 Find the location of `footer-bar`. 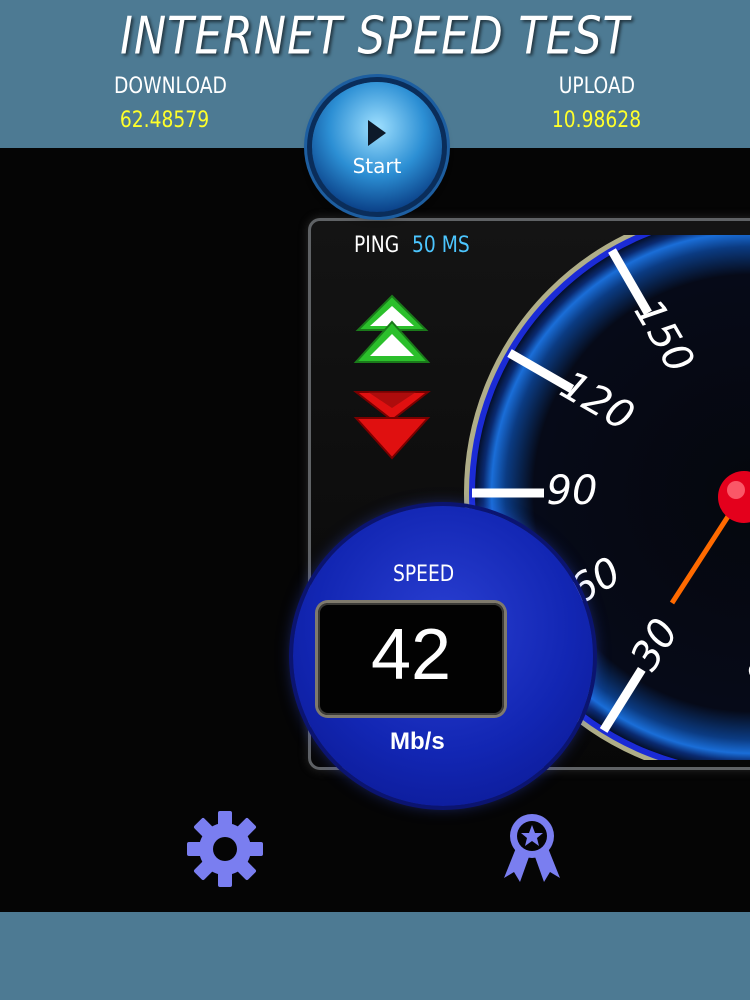

footer-bar is located at coordinates (375, 956).